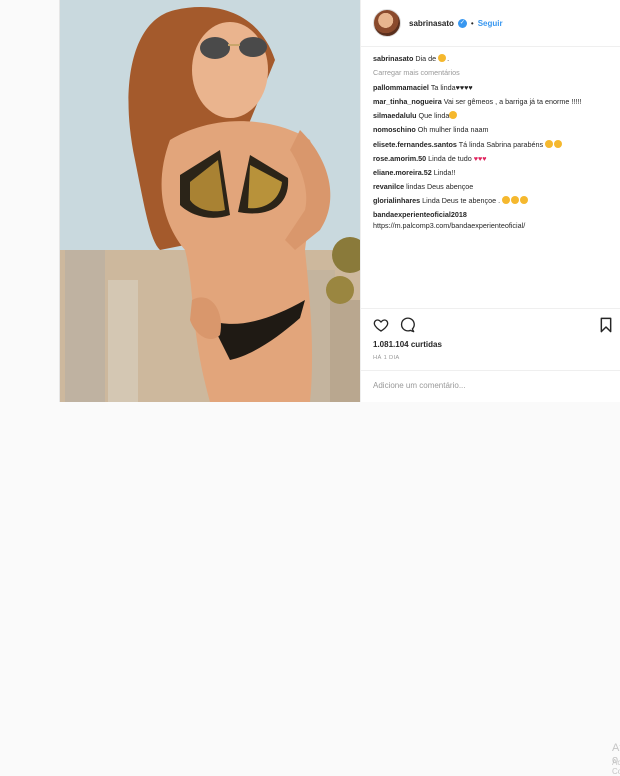 This screenshot has height=776, width=620. What do you see at coordinates (401, 87) in the screenshot?
I see `comment-username: pallommamaciel` at bounding box center [401, 87].